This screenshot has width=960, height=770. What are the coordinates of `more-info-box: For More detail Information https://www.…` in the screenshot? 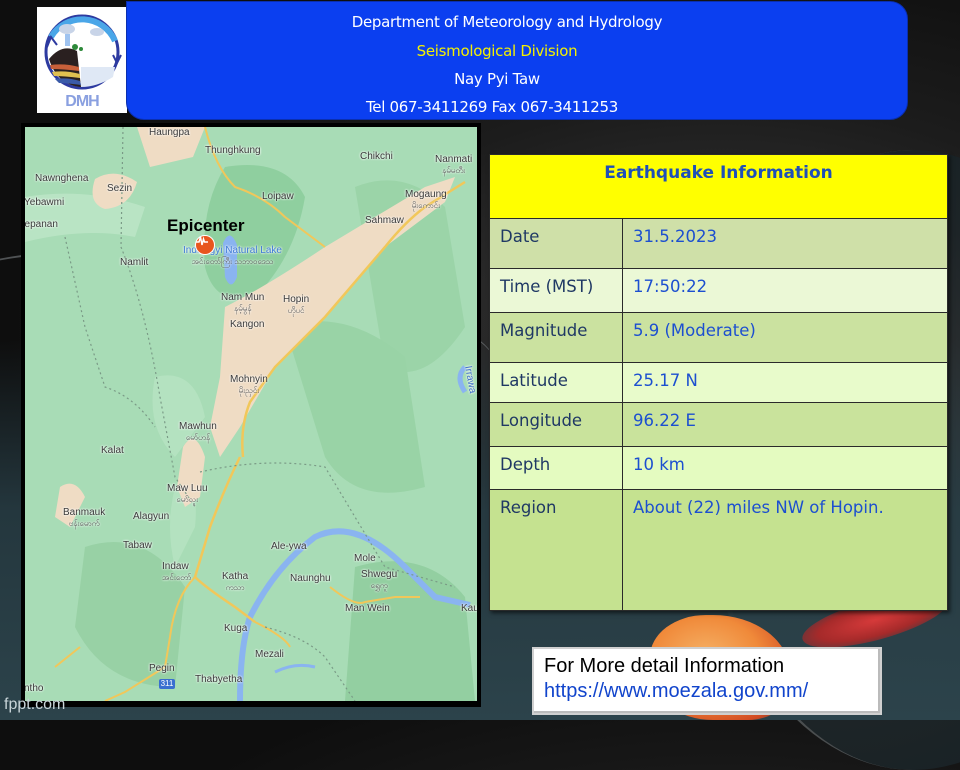 It's located at (707, 681).